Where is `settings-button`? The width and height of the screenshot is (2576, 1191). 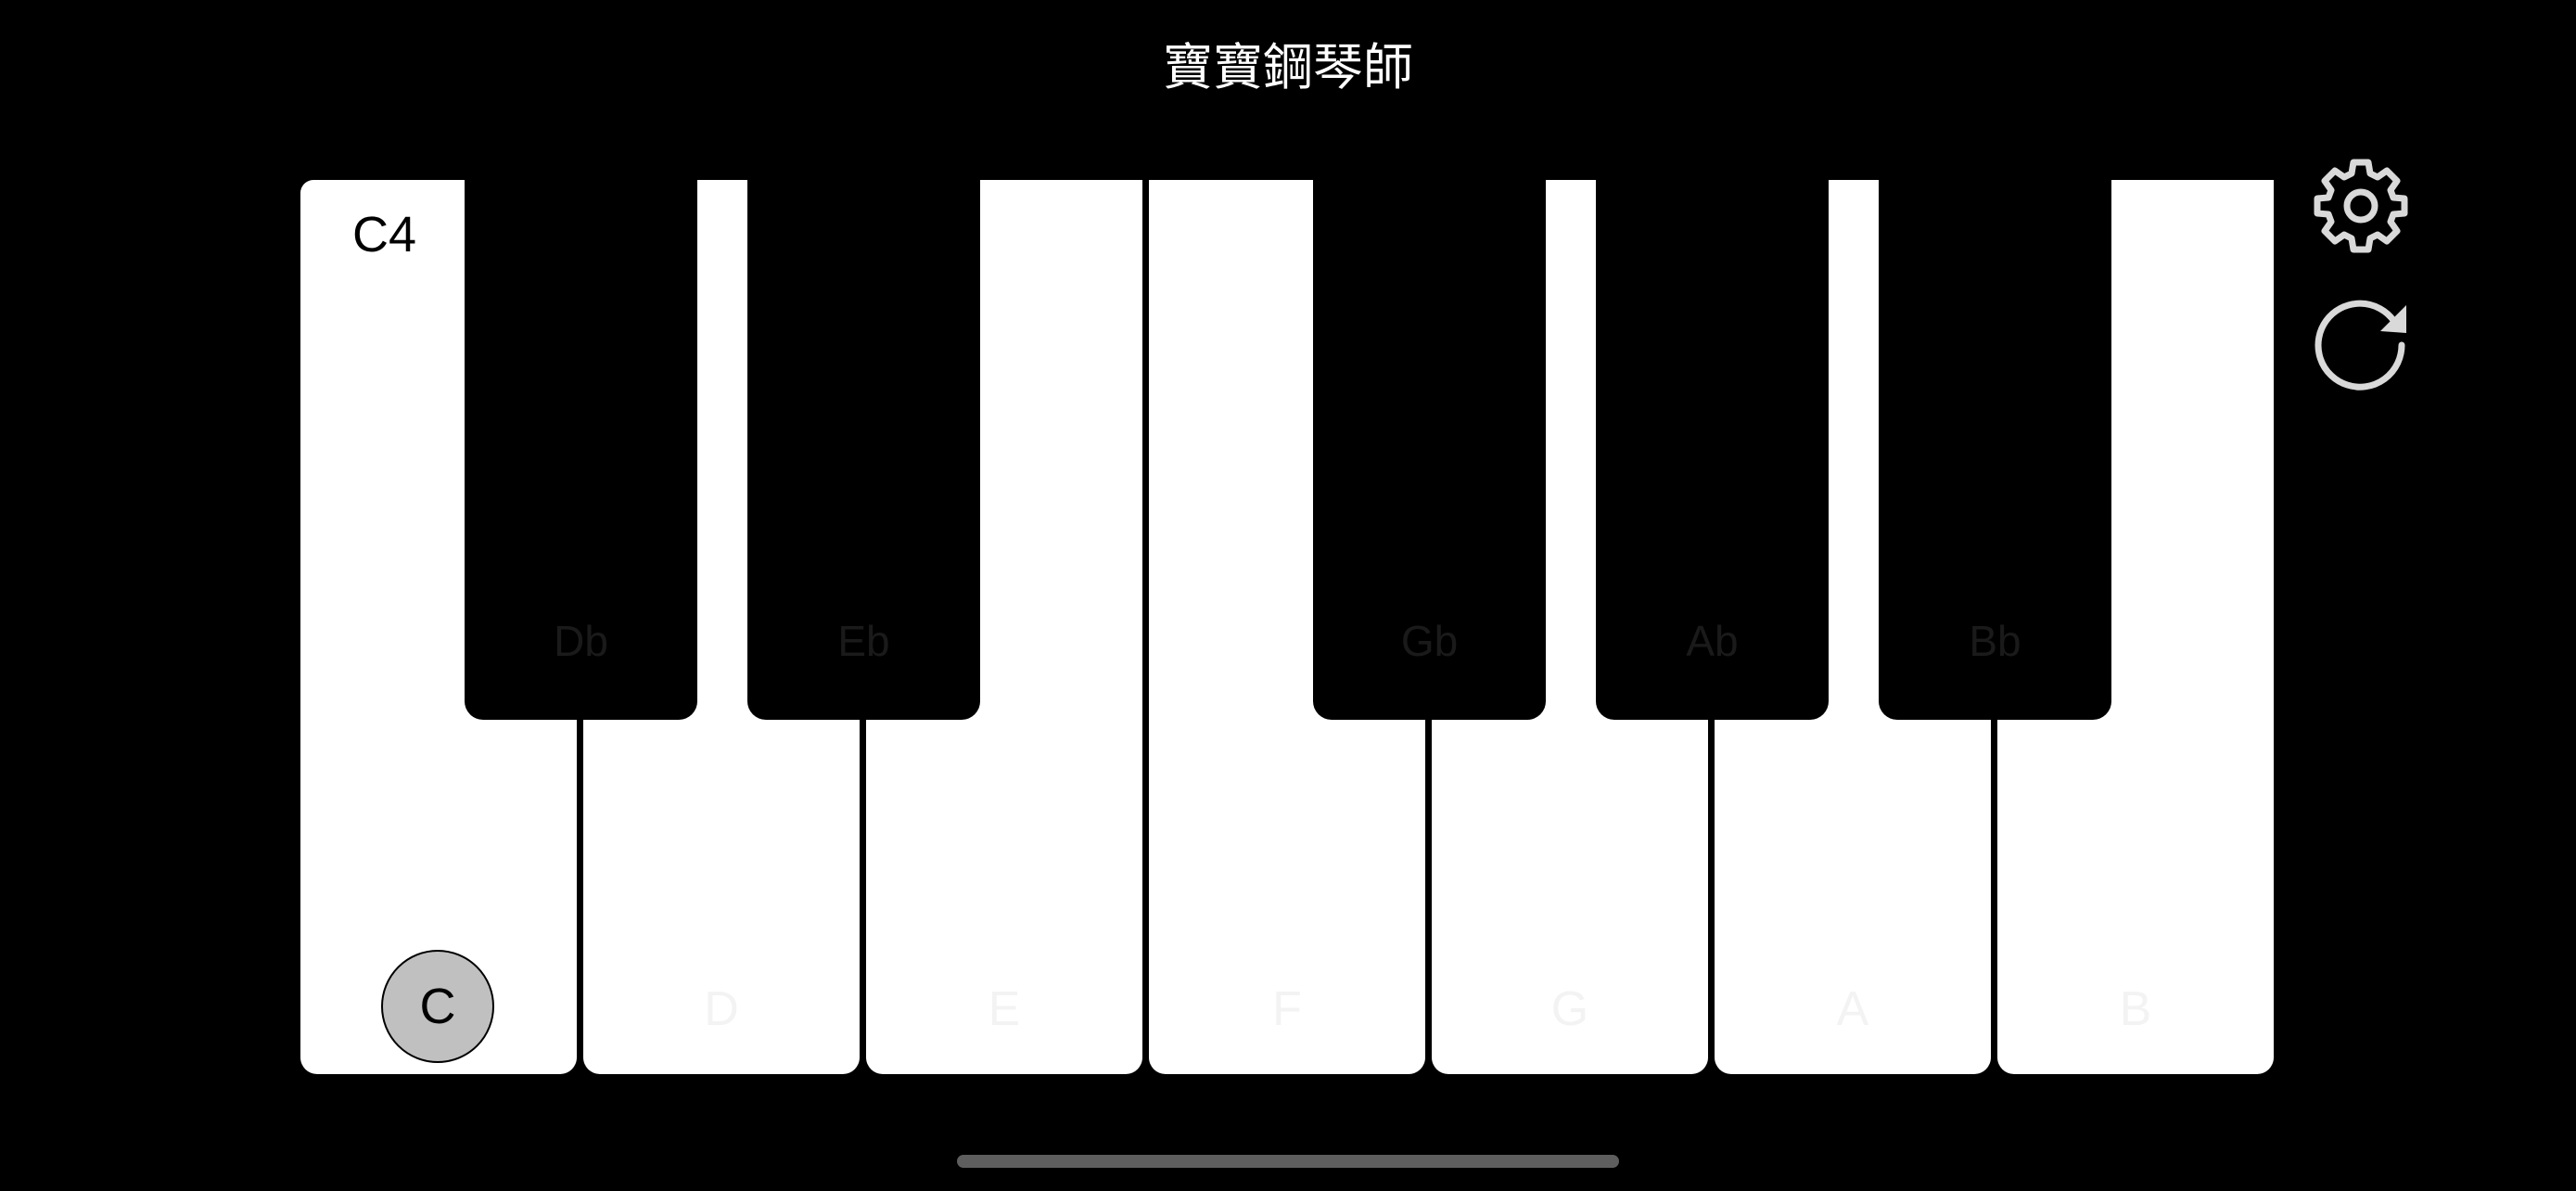
settings-button is located at coordinates (2361, 206).